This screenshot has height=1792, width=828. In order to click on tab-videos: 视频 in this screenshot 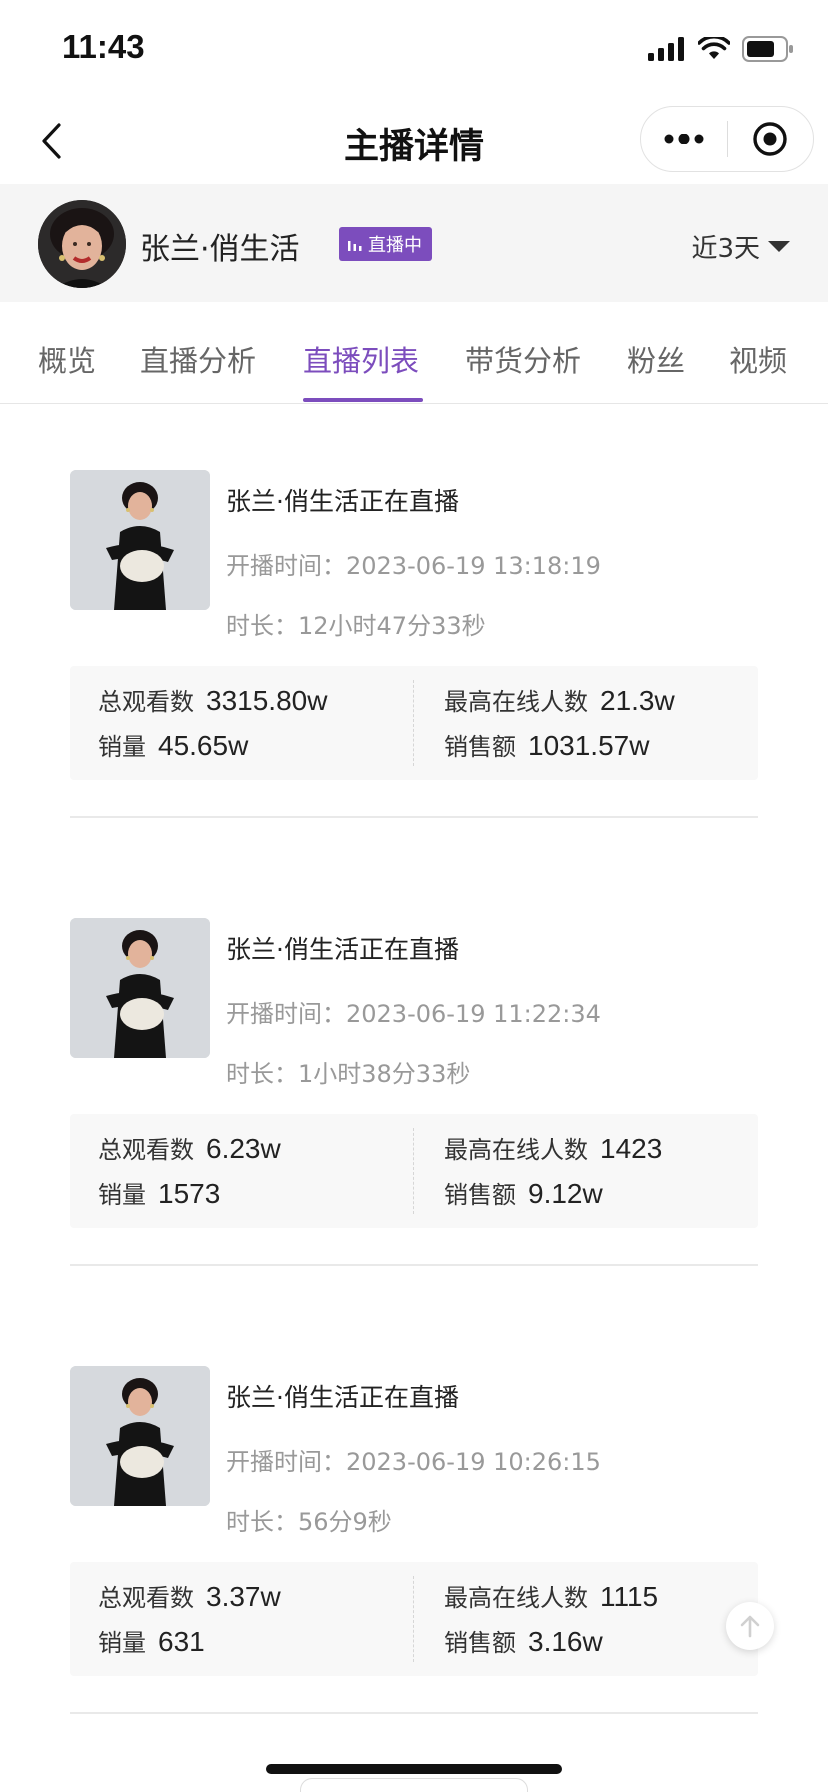, I will do `click(758, 359)`.